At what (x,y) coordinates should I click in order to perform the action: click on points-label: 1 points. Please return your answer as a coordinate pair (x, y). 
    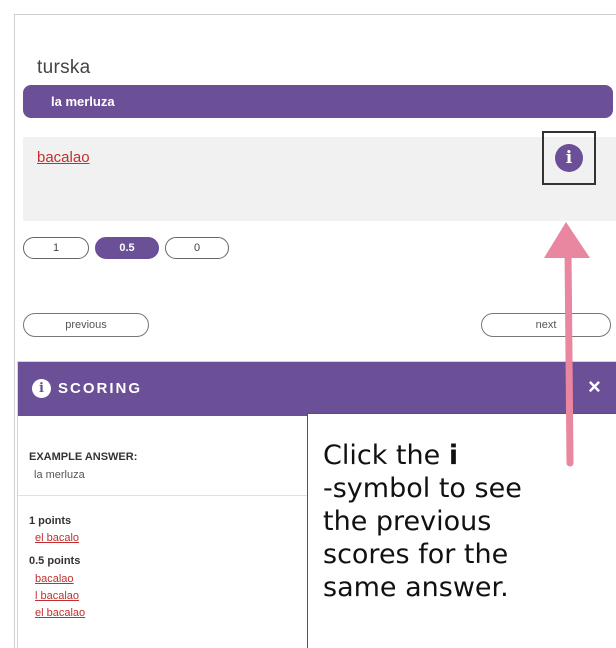
    Looking at the image, I should click on (50, 521).